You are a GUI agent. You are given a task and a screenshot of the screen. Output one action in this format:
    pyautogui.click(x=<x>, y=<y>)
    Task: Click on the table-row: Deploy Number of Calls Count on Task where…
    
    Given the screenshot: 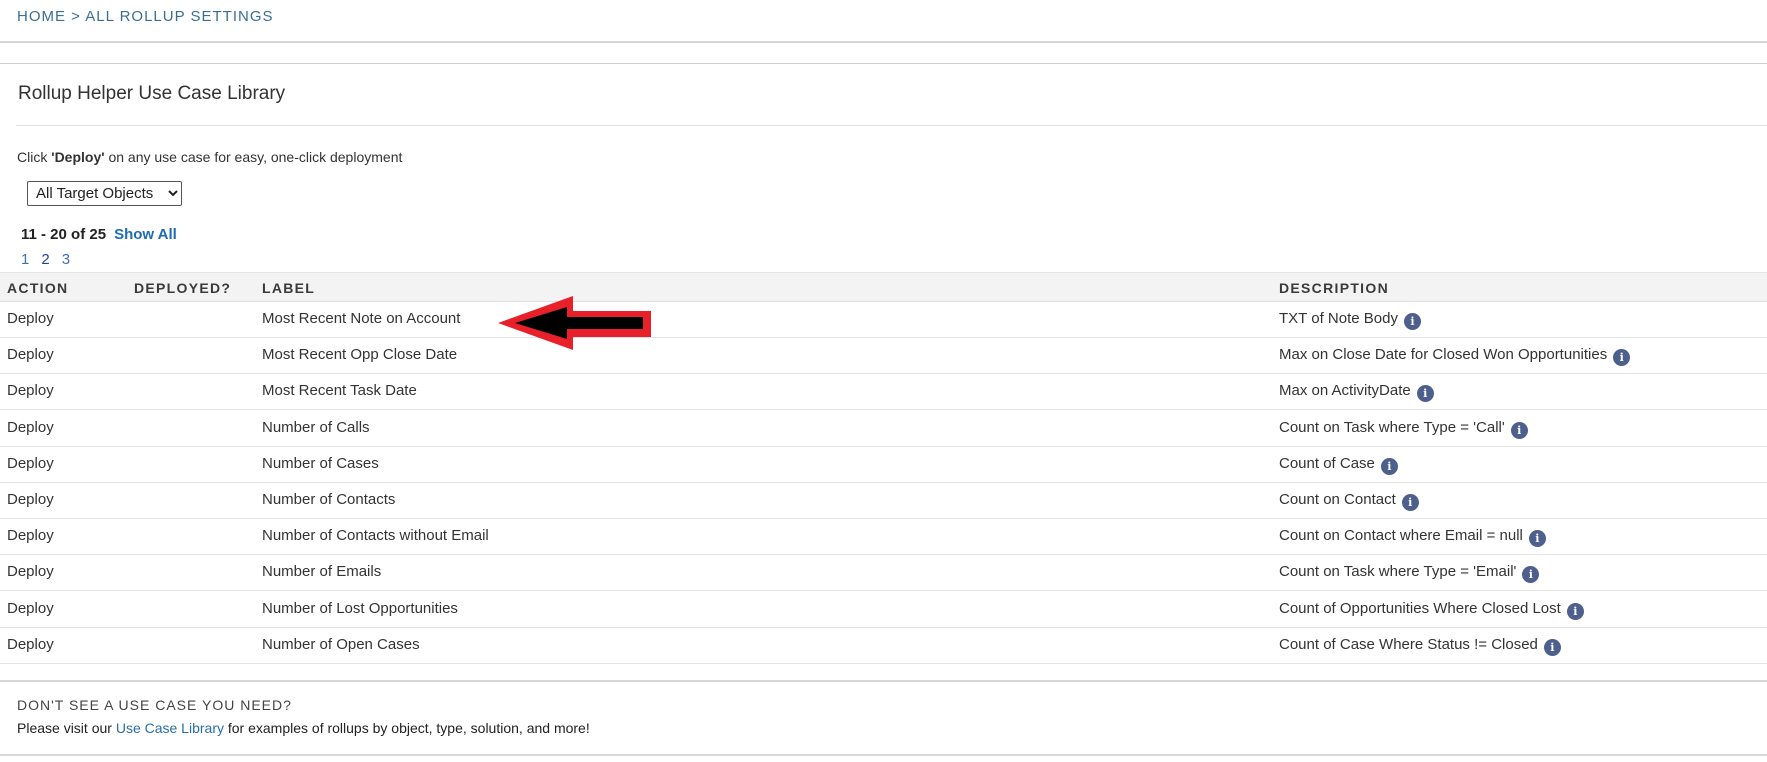 What is the action you would take?
    pyautogui.click(x=883, y=429)
    